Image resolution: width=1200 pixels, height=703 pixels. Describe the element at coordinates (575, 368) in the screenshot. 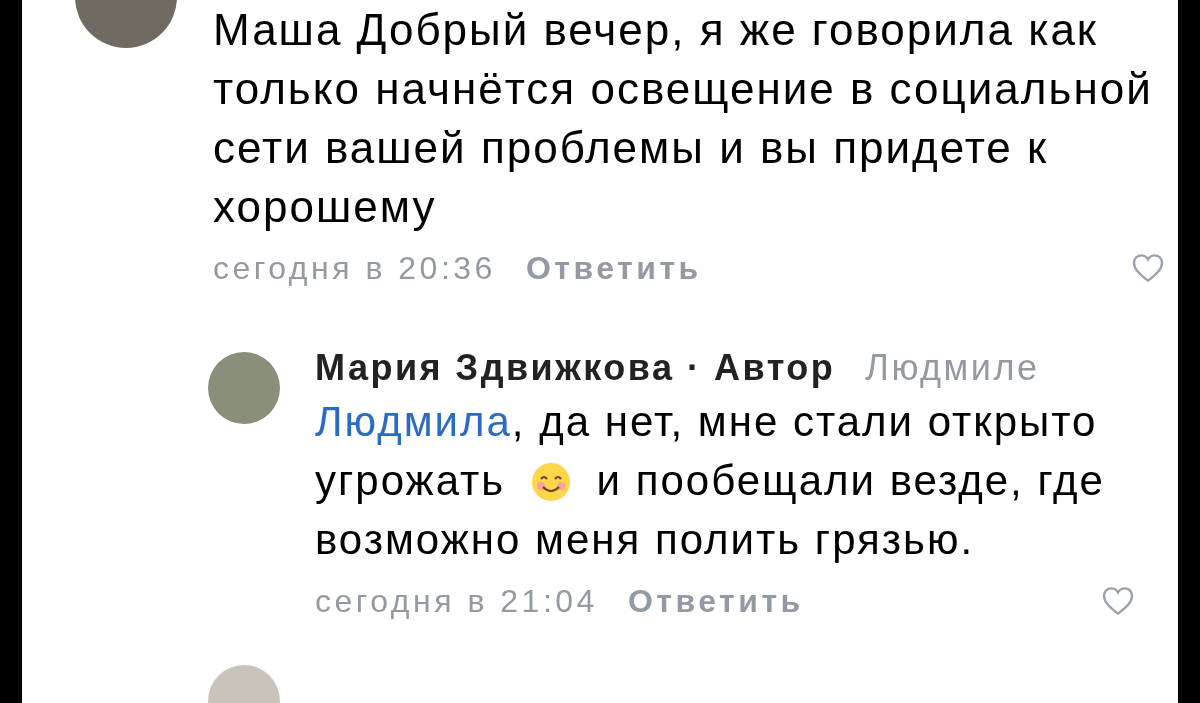

I see `author-name: Мария Здвижкова · Автор` at that location.